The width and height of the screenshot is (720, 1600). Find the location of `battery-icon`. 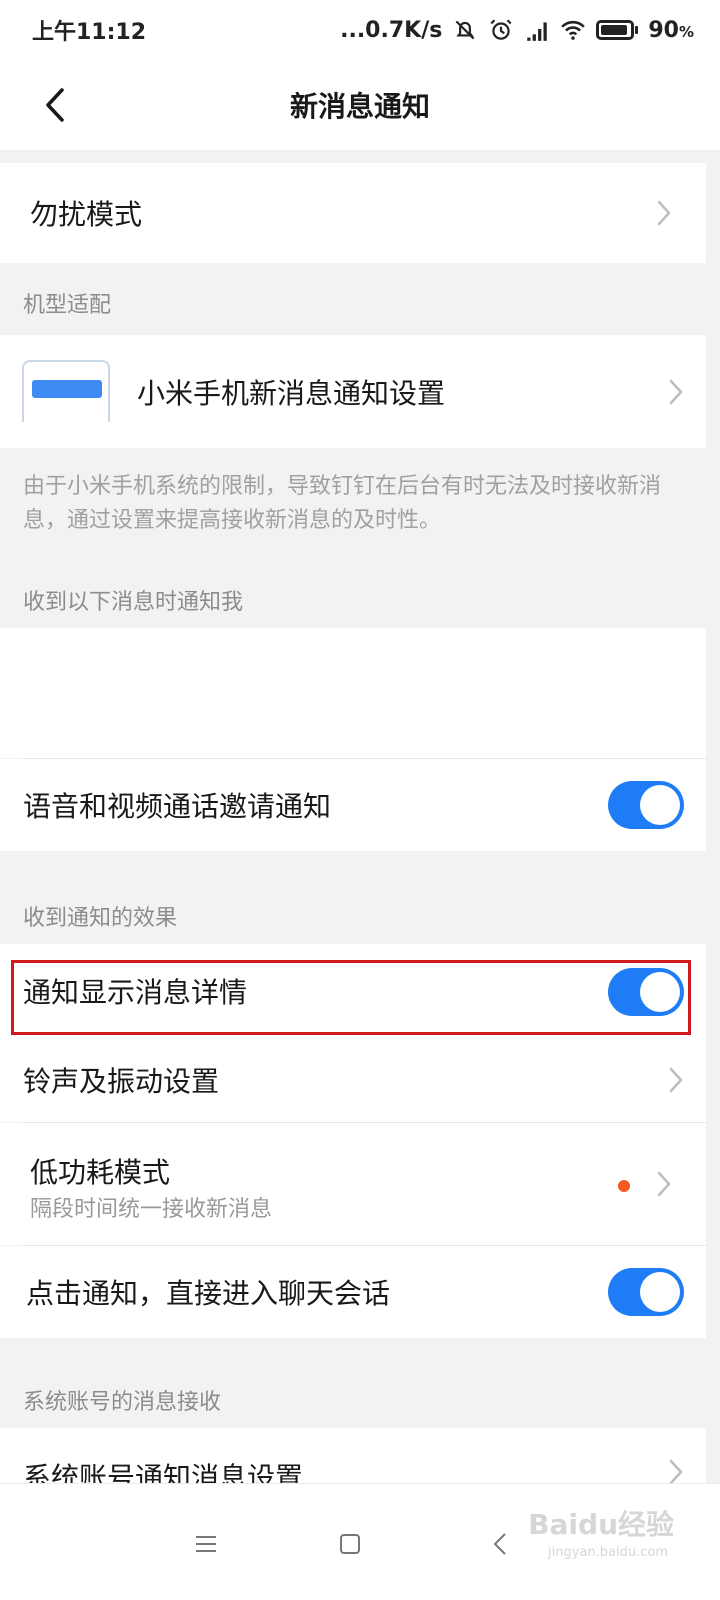

battery-icon is located at coordinates (617, 30).